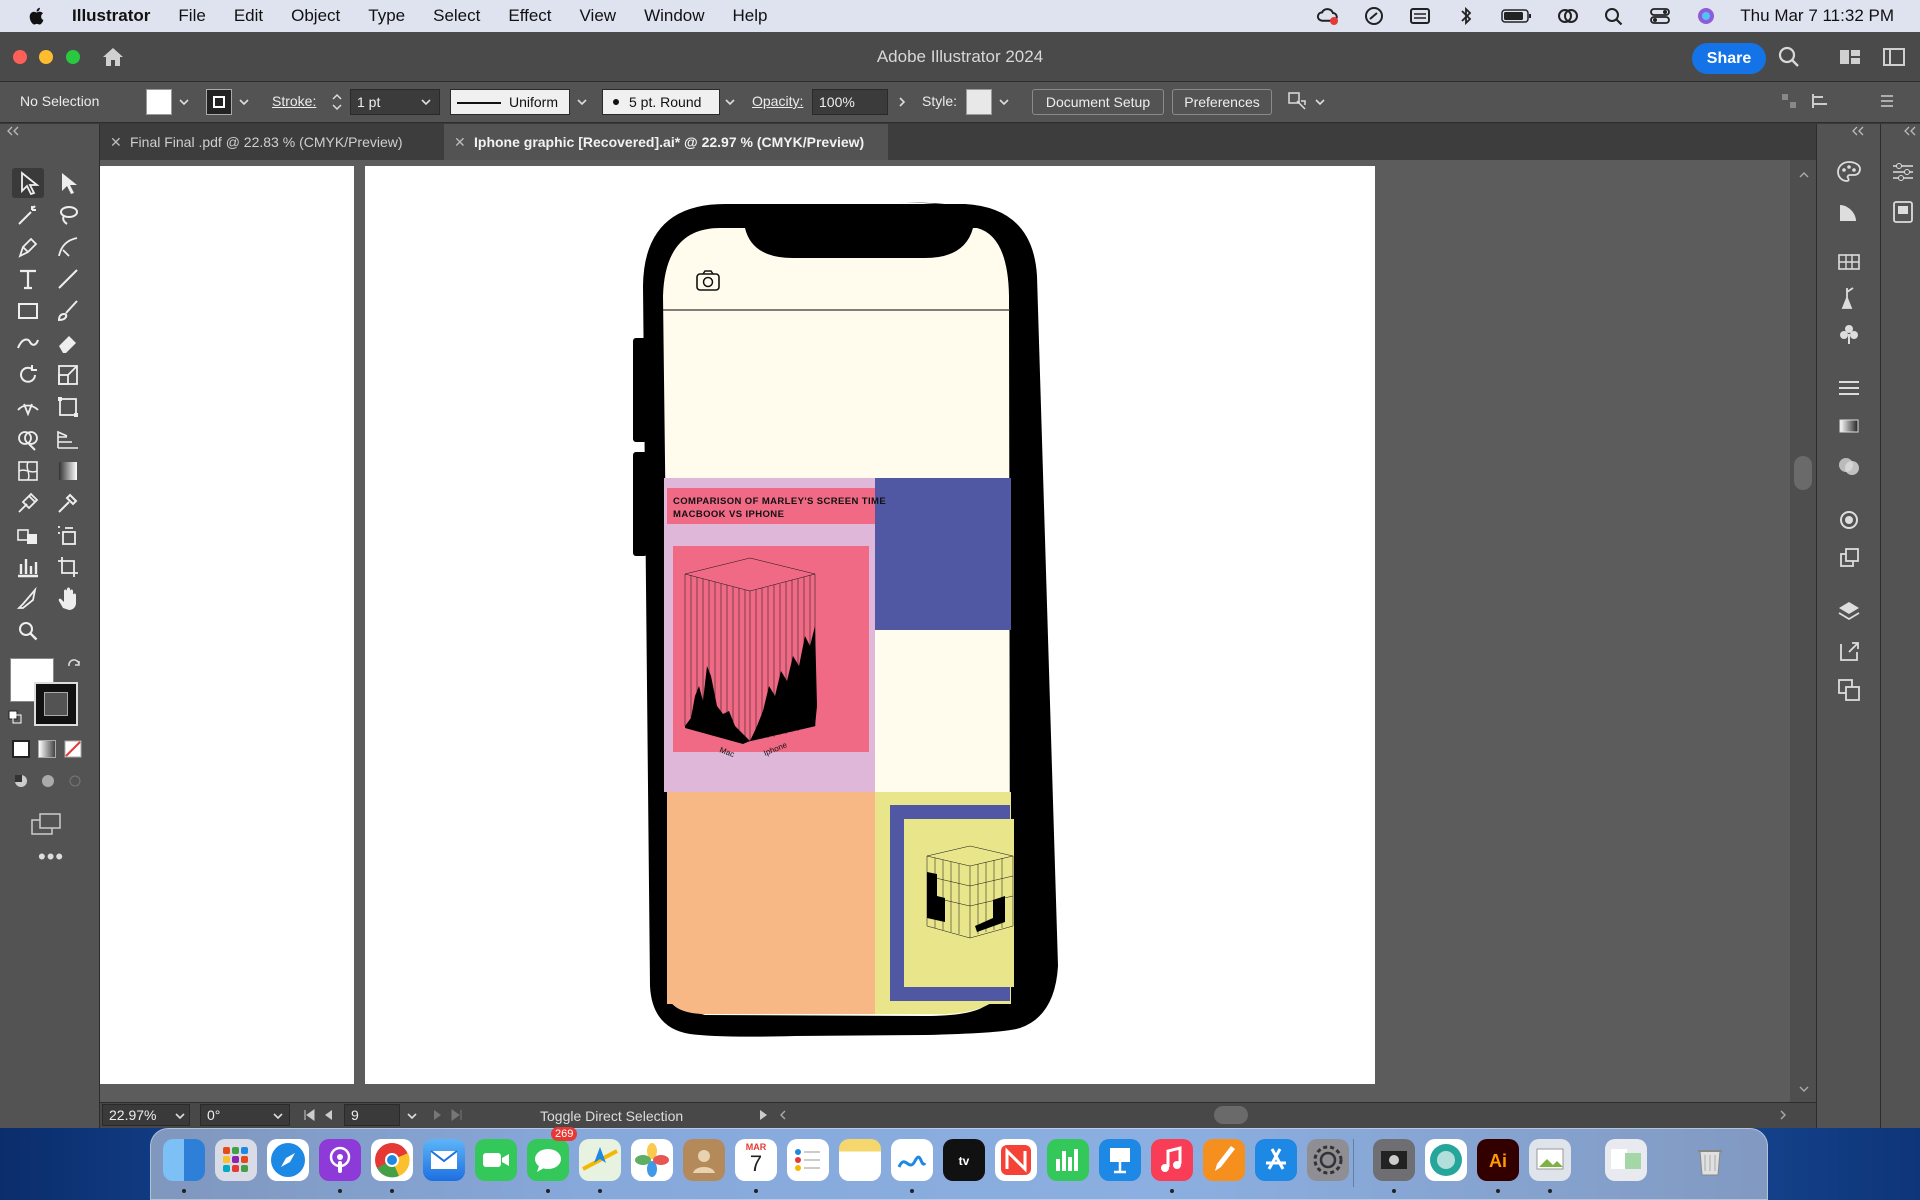 The image size is (1920, 1200). What do you see at coordinates (860, 1160) in the screenshot?
I see `notes-icon` at bounding box center [860, 1160].